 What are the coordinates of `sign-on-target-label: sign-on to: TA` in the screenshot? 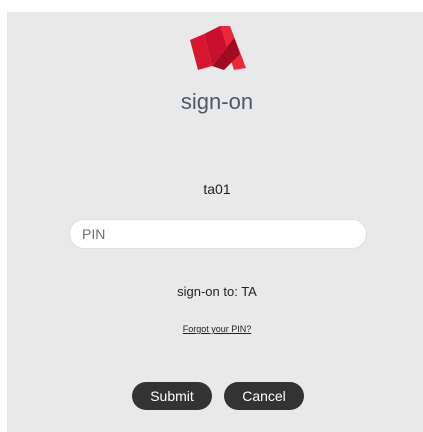 It's located at (217, 291).